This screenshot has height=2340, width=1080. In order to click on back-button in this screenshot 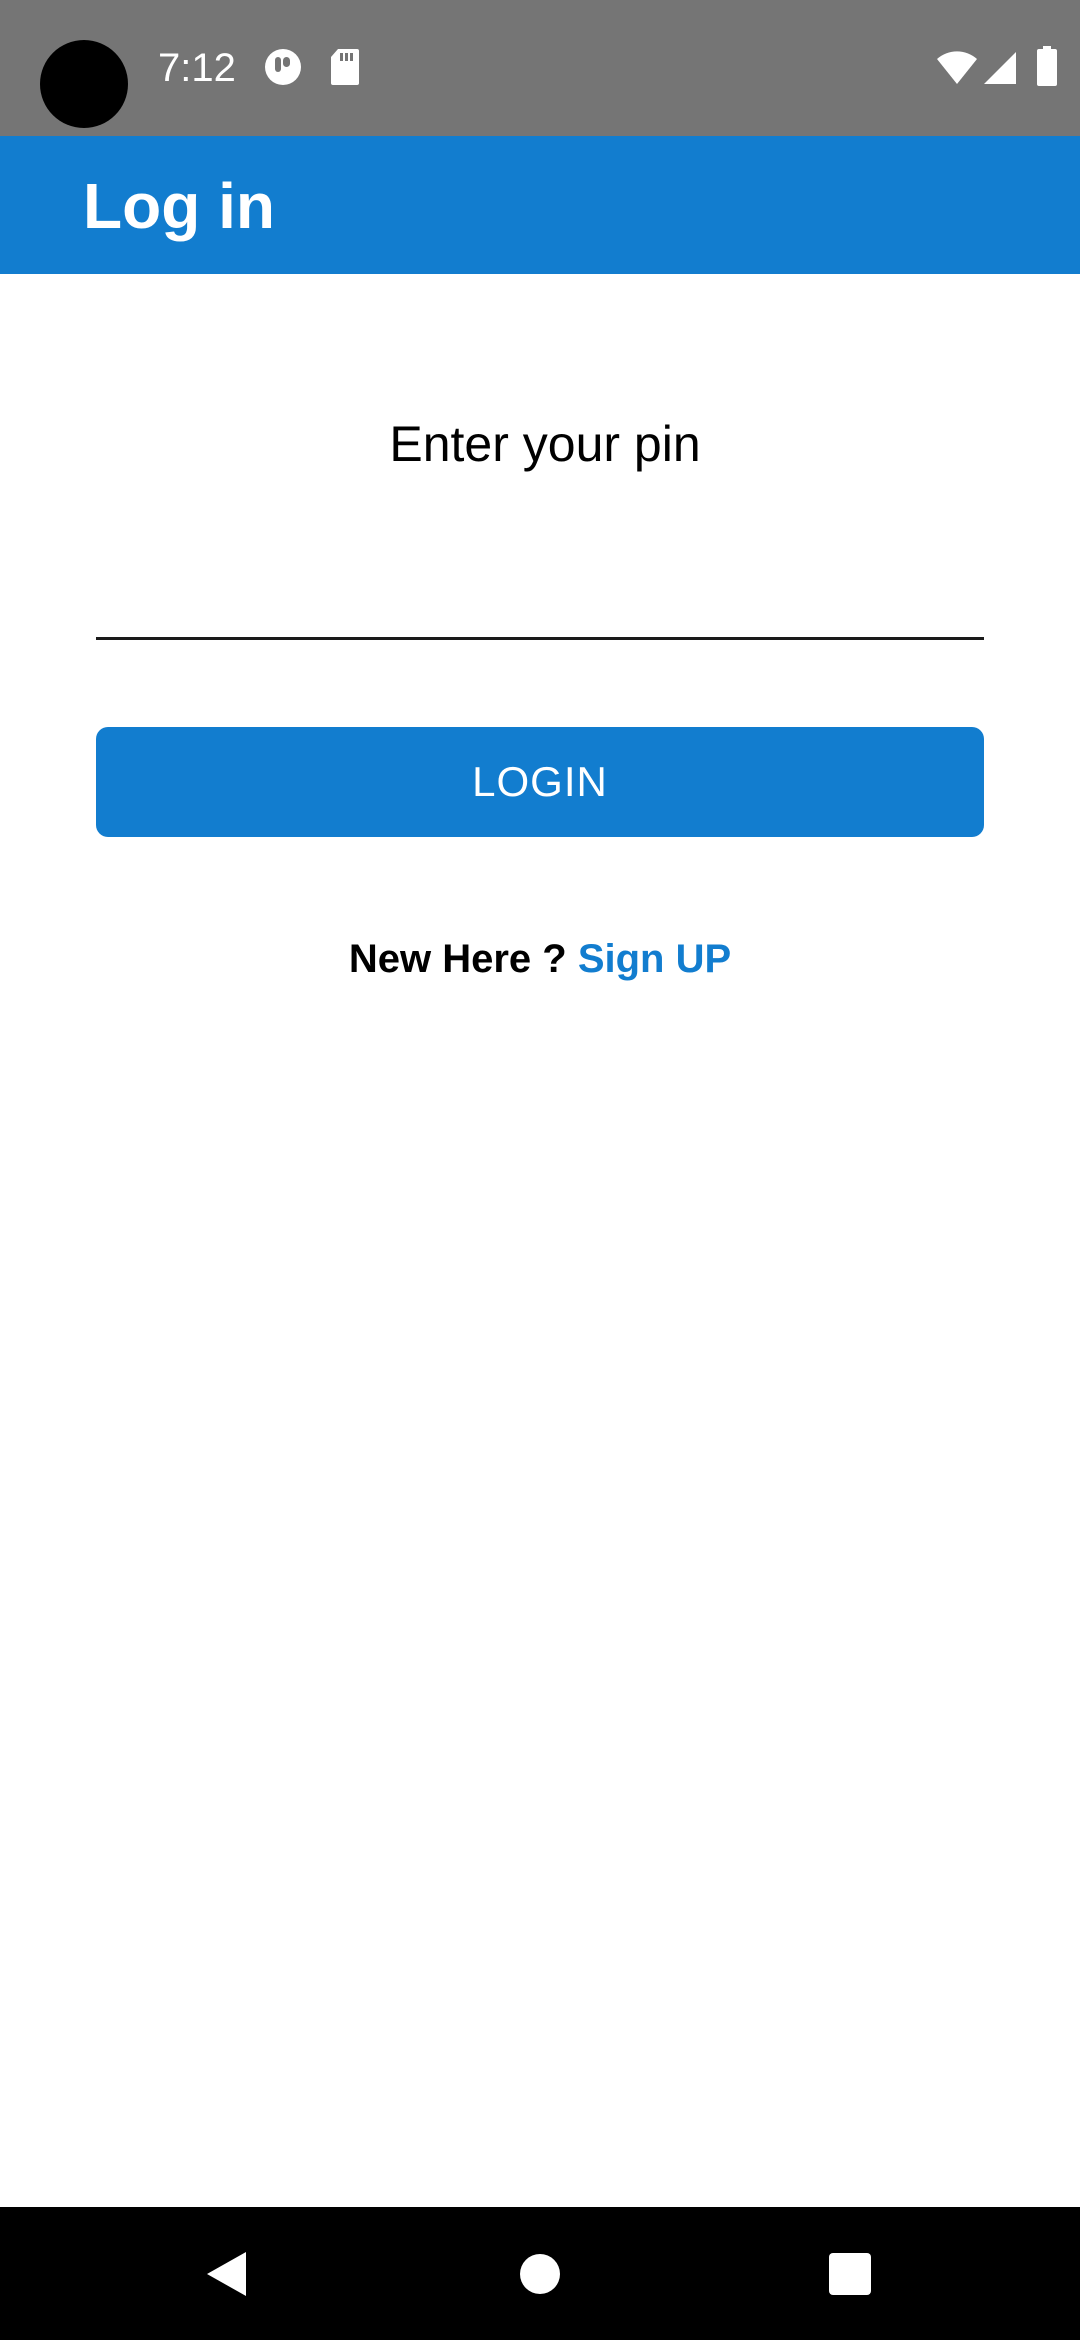, I will do `click(226, 2273)`.